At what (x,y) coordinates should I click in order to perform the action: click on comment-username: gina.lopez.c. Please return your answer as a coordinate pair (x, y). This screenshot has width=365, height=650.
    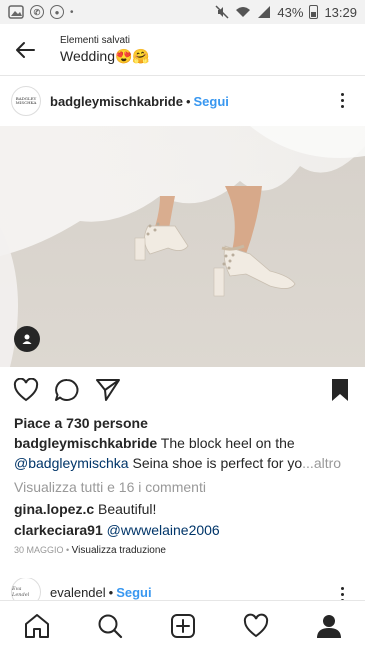
    Looking at the image, I should click on (54, 509).